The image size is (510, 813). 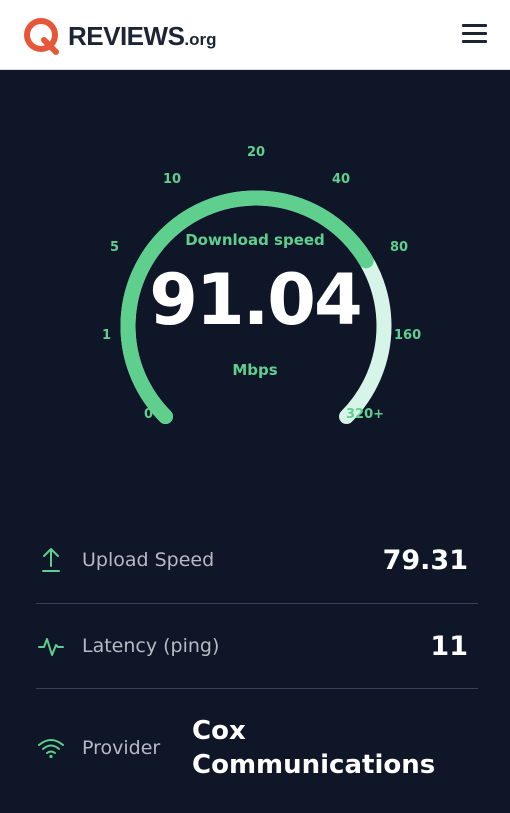 I want to click on logo-wordmark: REVIEWS.org, so click(x=142, y=36).